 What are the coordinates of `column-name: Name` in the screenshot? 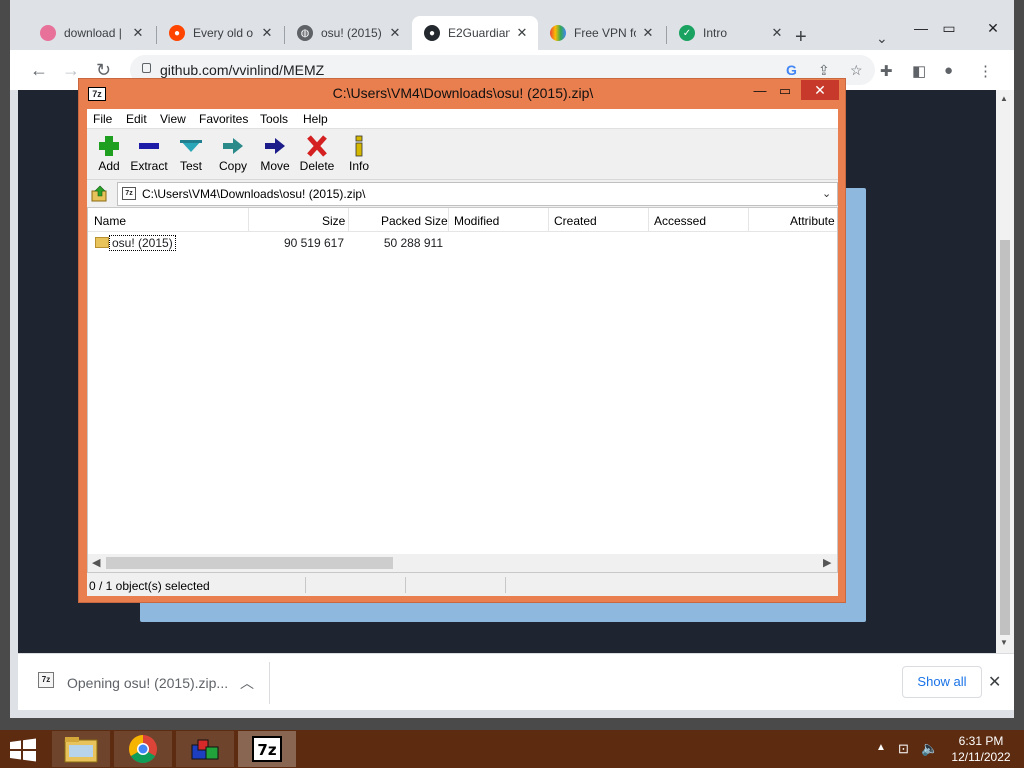 It's located at (110, 221).